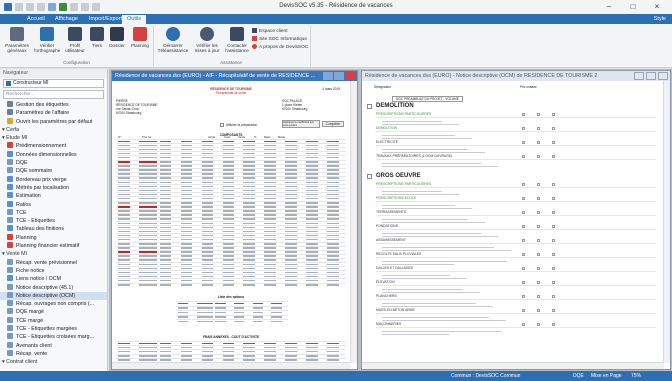 This screenshot has height=381, width=672. I want to click on complete-button: Compléter, so click(333, 124).